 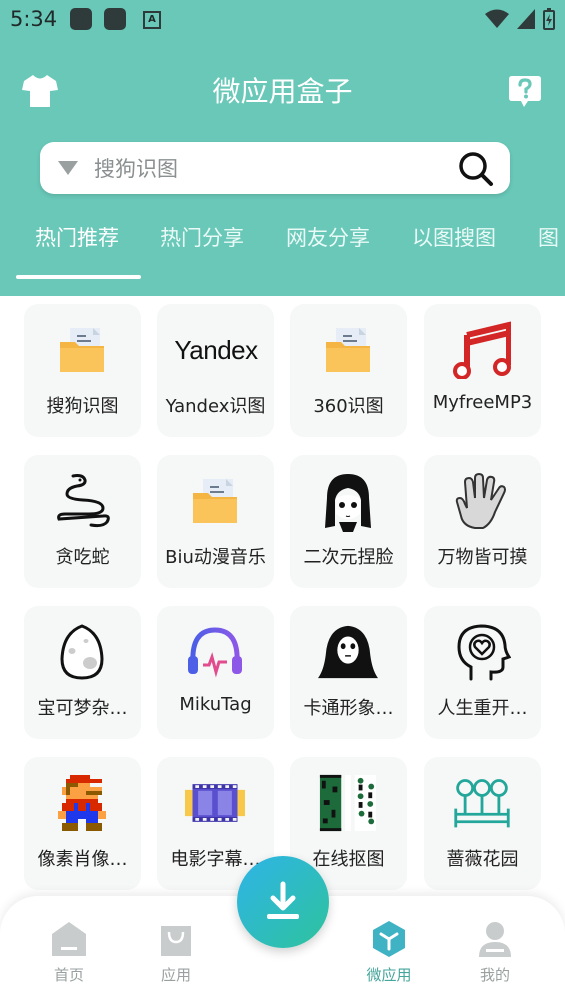 I want to click on app-card: 二次元捏脸, so click(x=348, y=521).